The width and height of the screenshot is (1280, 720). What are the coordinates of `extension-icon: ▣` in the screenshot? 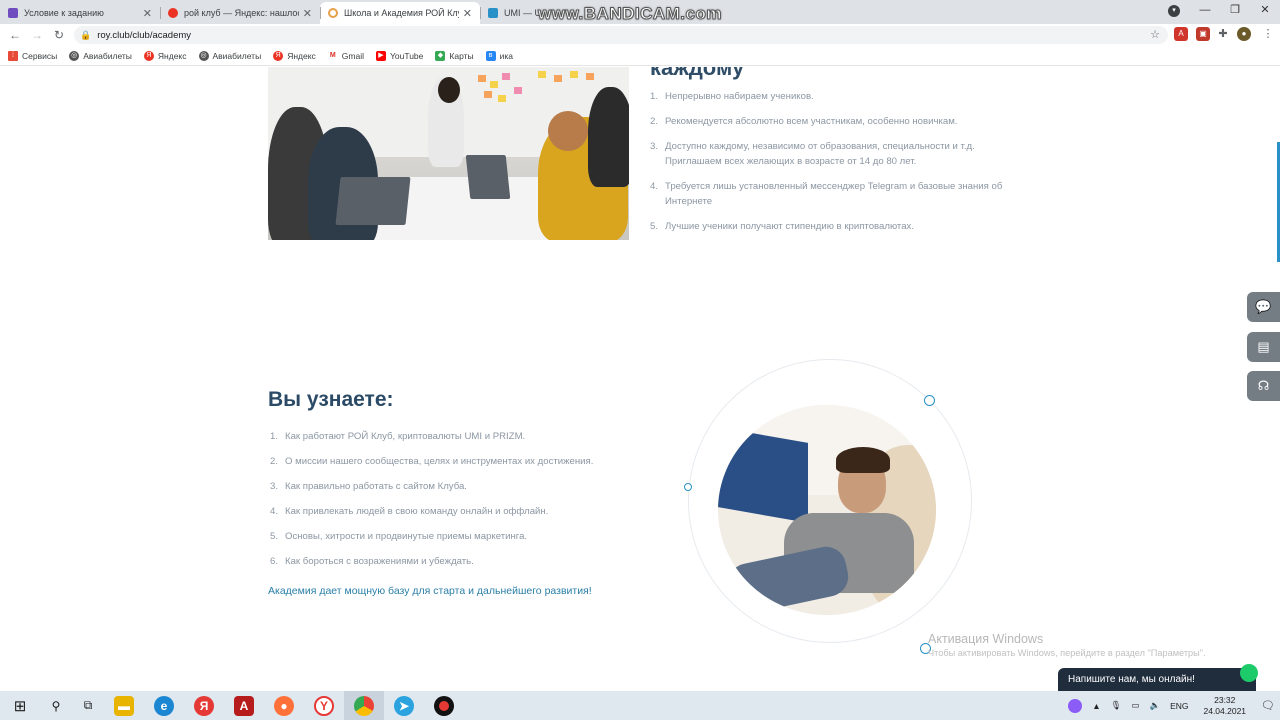 It's located at (1203, 34).